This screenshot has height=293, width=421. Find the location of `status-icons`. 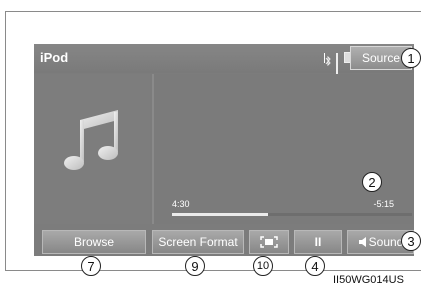

status-icons is located at coordinates (337, 64).